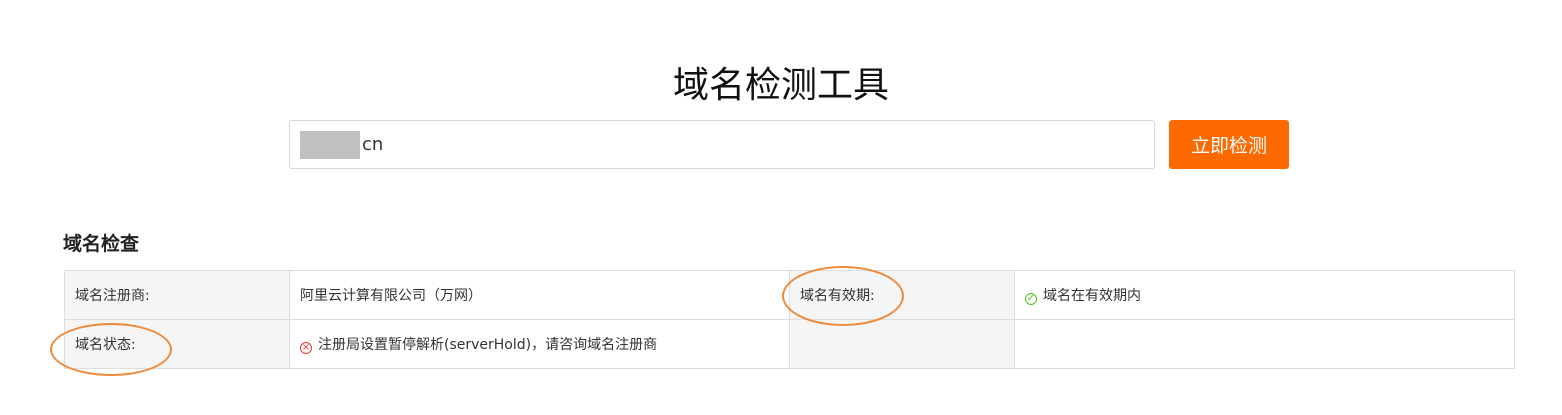 This screenshot has width=1562, height=415. What do you see at coordinates (177, 344) in the screenshot?
I see `status-label: 域名状态:` at bounding box center [177, 344].